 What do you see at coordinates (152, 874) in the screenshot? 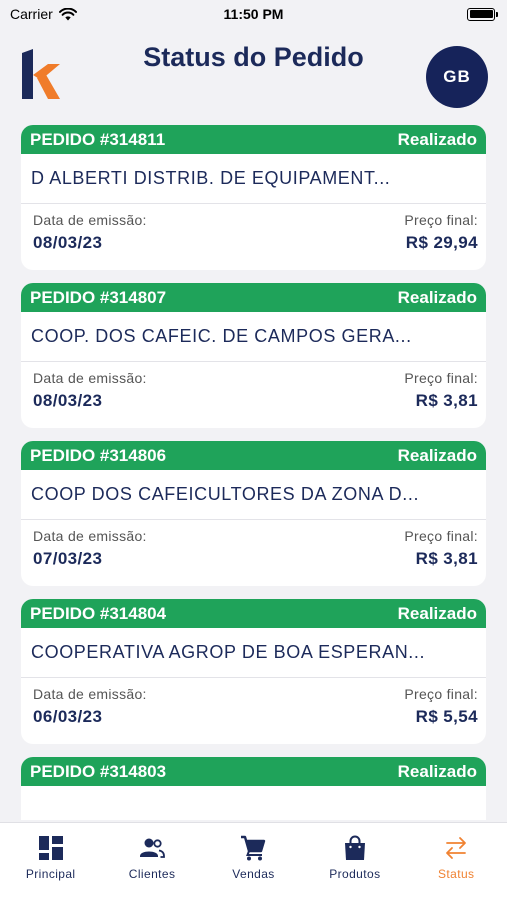
I see `tab-label: Clientes` at bounding box center [152, 874].